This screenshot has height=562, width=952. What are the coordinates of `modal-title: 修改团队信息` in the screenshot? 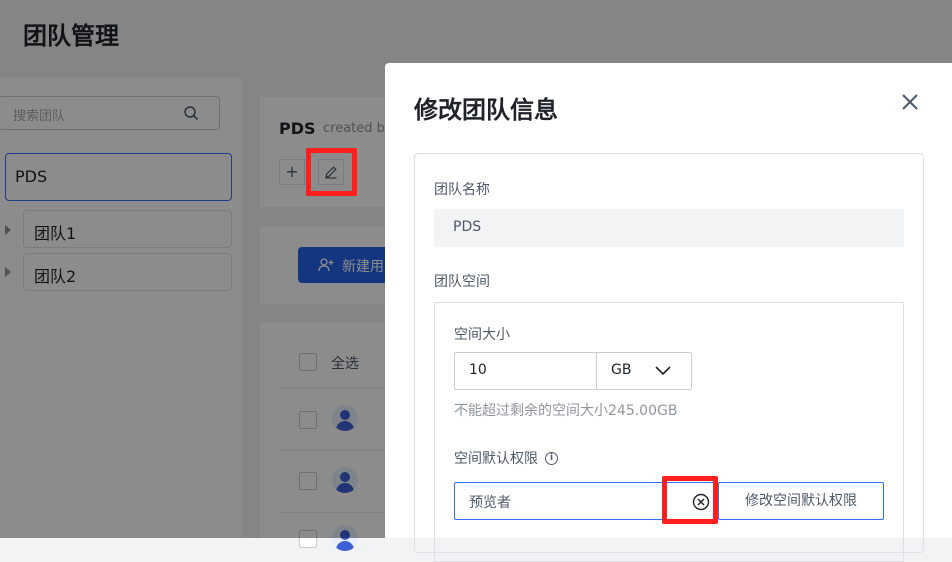 It's located at (486, 110).